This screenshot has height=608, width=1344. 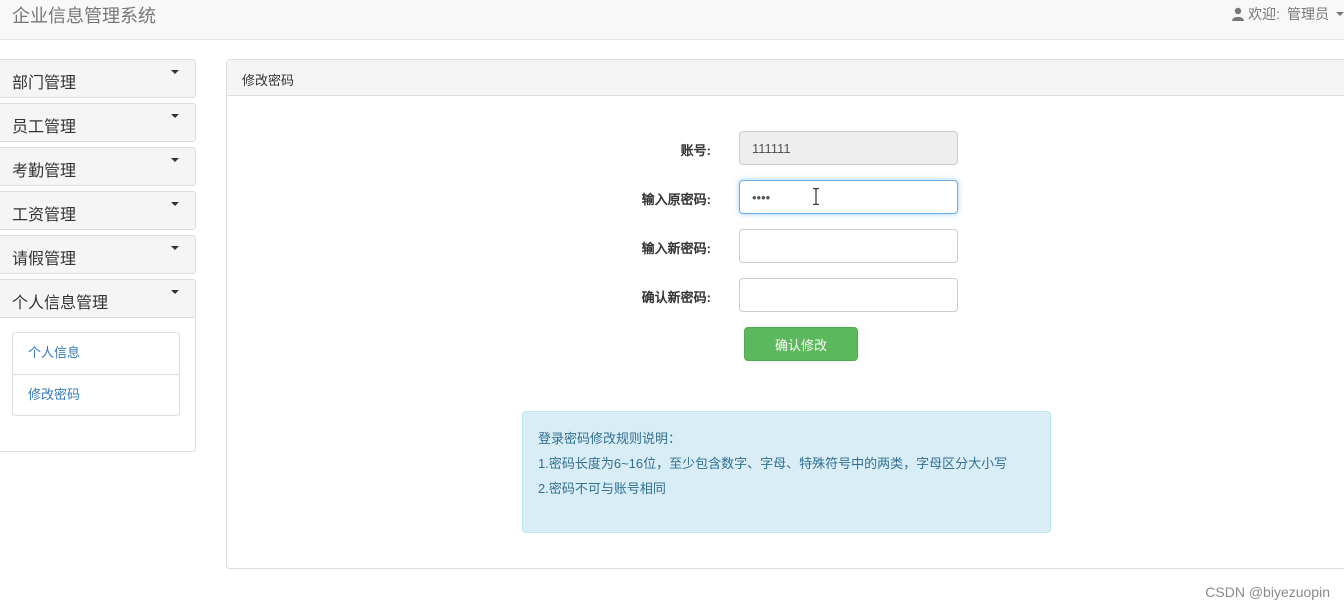 I want to click on top-navbar: 企业信息管理系统 欢迎: 管理员, so click(x=672, y=20).